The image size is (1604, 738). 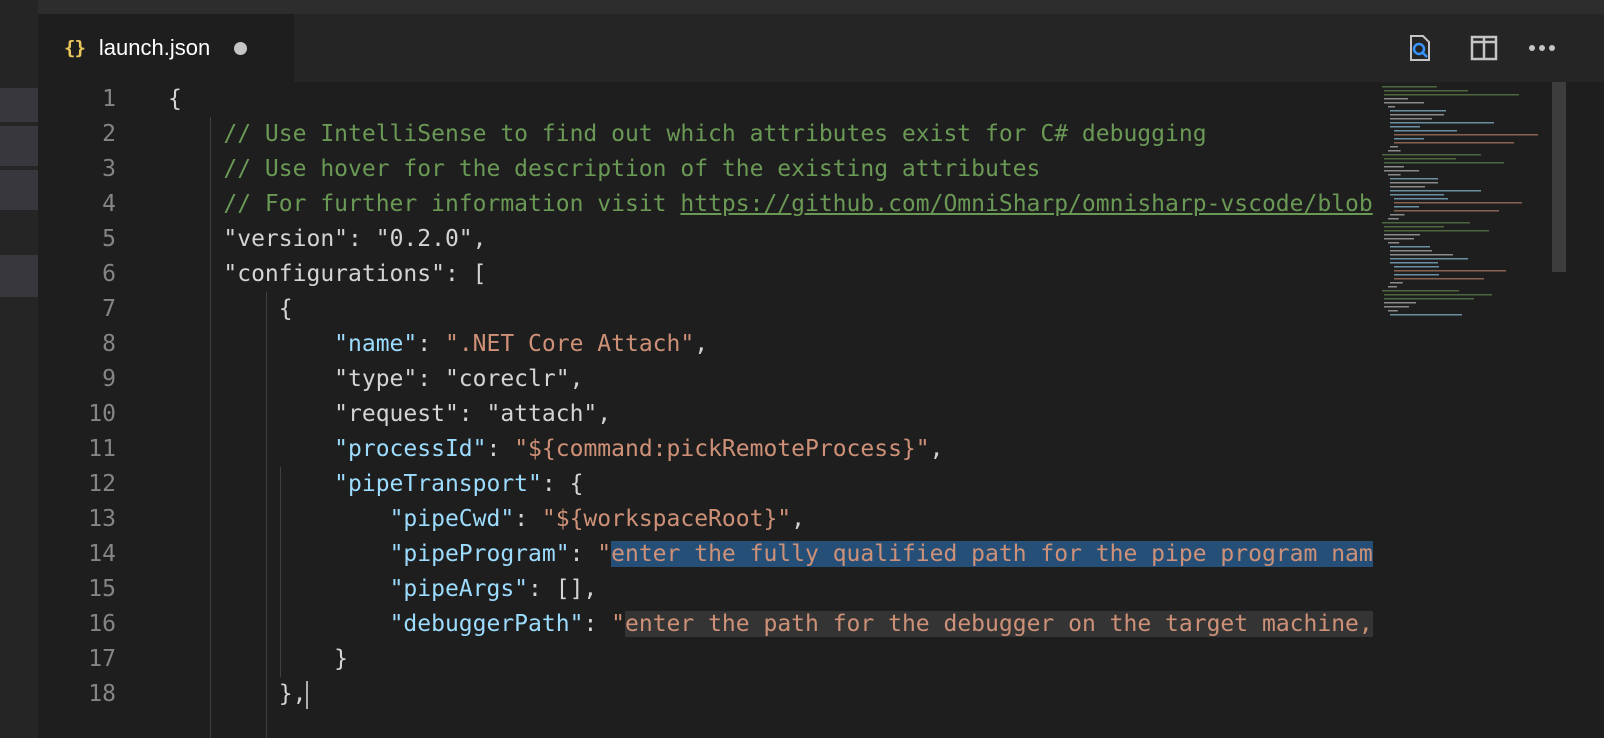 I want to click on unsaved-dot-icon, so click(x=241, y=48).